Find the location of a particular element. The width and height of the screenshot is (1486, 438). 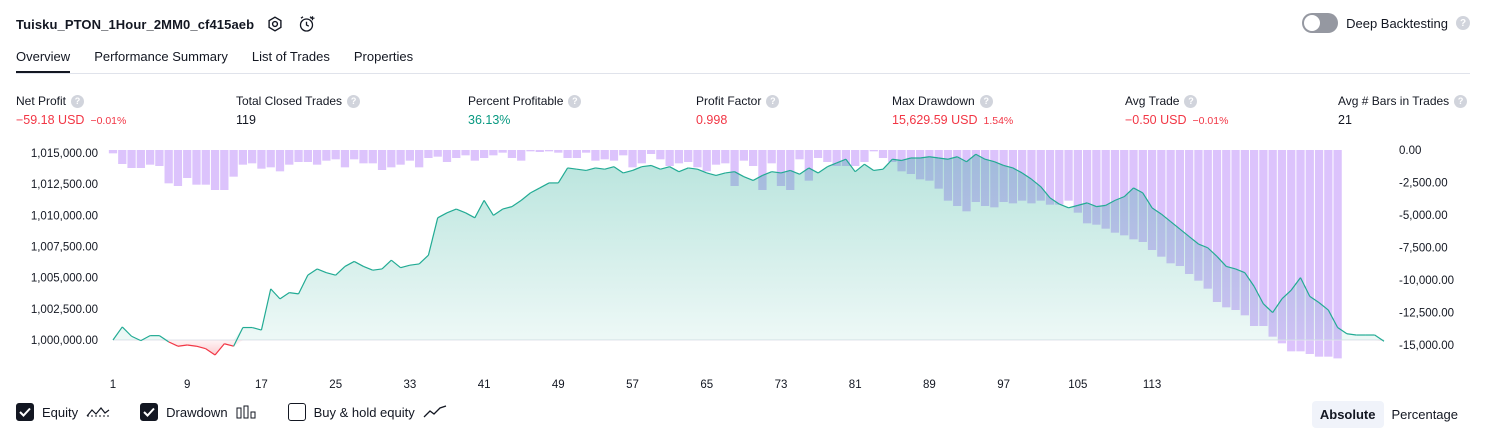

add-alert-clock-icon is located at coordinates (307, 24).